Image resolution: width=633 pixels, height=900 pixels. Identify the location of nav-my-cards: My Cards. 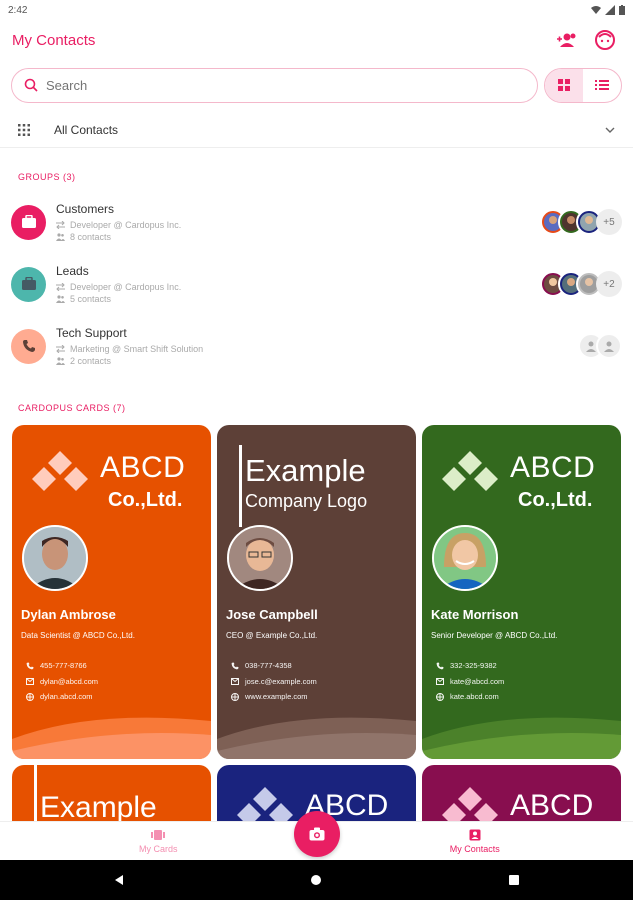
(158, 841).